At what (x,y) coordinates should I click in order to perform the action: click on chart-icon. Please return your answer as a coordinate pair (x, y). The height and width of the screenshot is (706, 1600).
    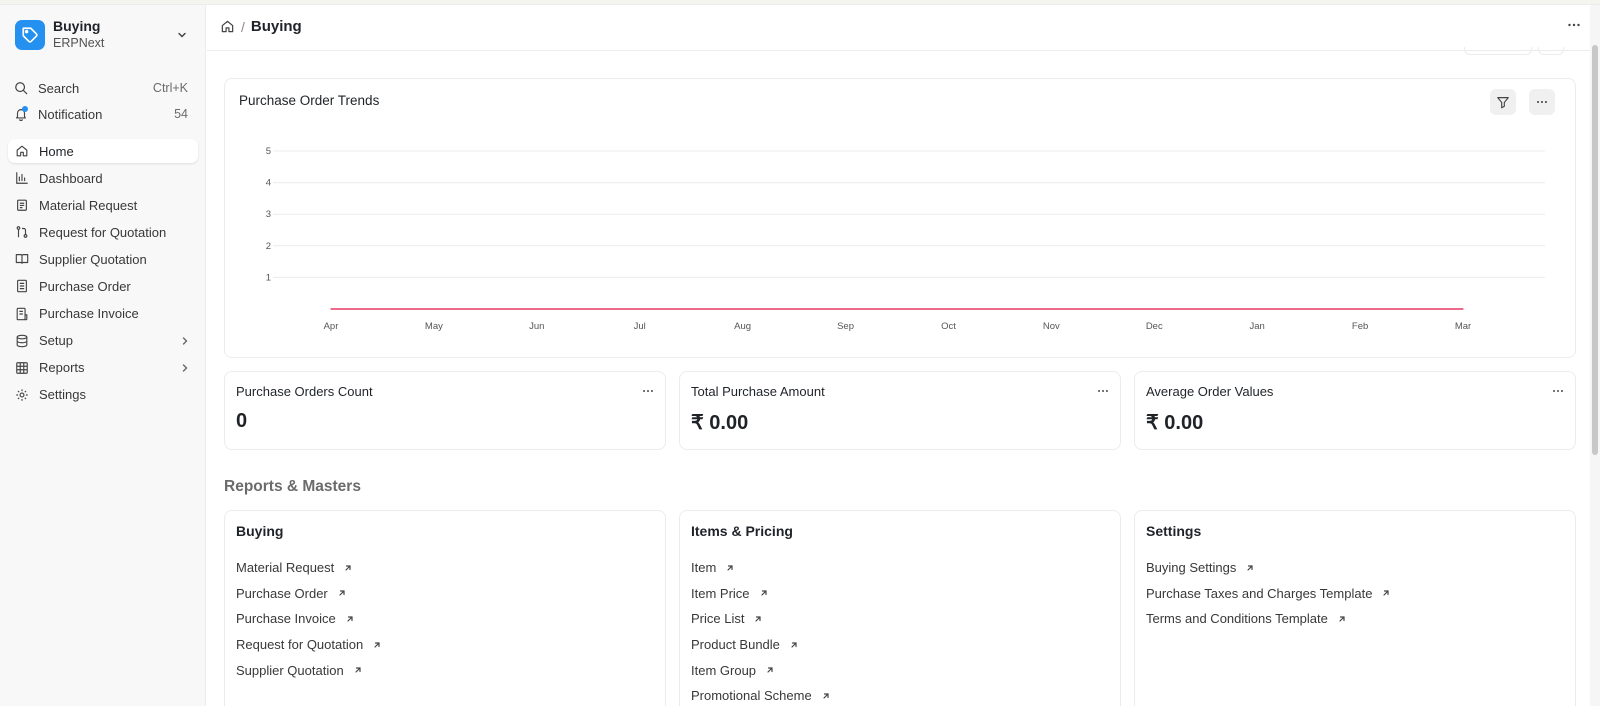
    Looking at the image, I should click on (23, 178).